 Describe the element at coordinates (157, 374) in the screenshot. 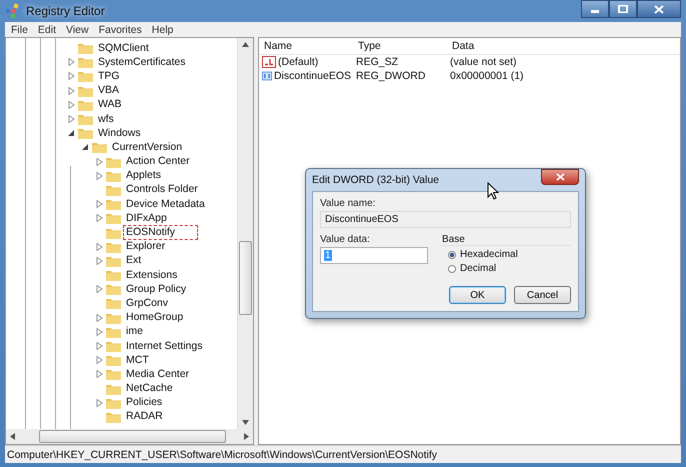

I see `tree-item: Media Center` at that location.